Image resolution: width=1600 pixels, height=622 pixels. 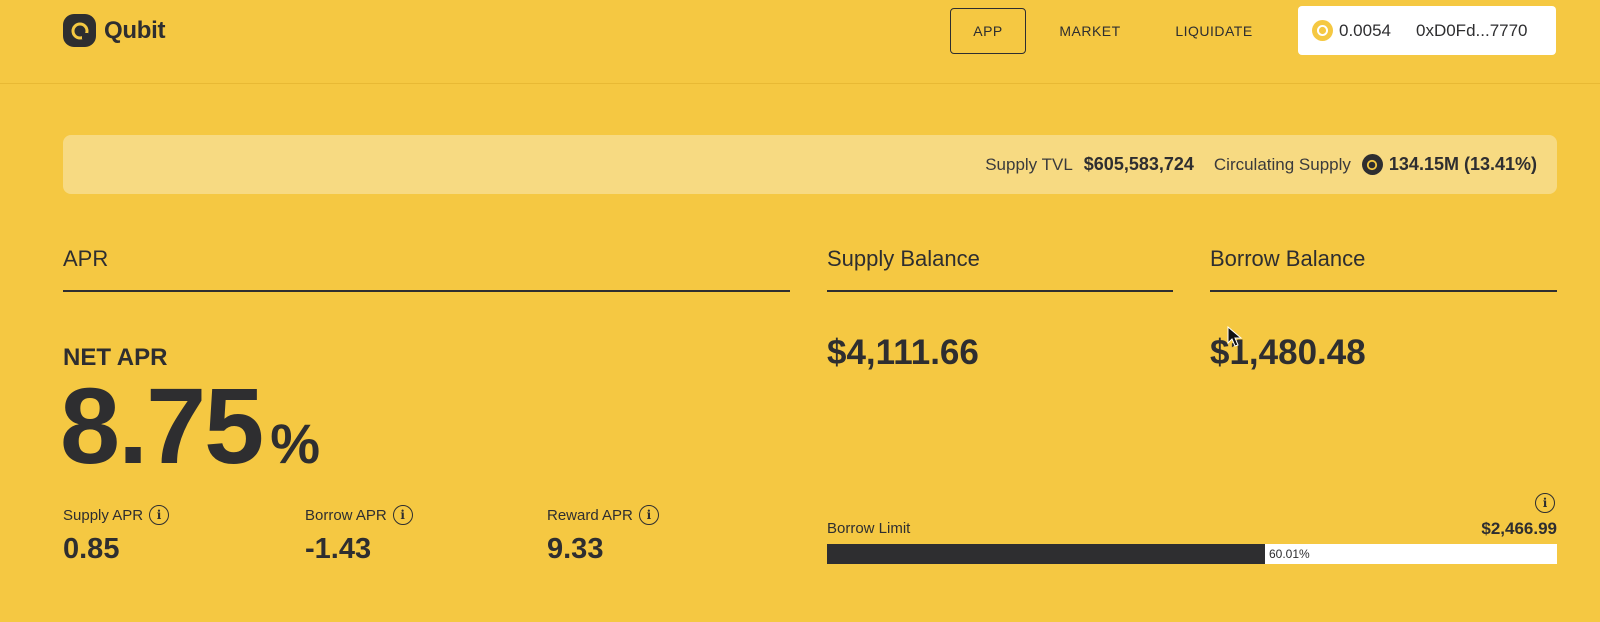 I want to click on cursor-icon, so click(x=1235, y=336).